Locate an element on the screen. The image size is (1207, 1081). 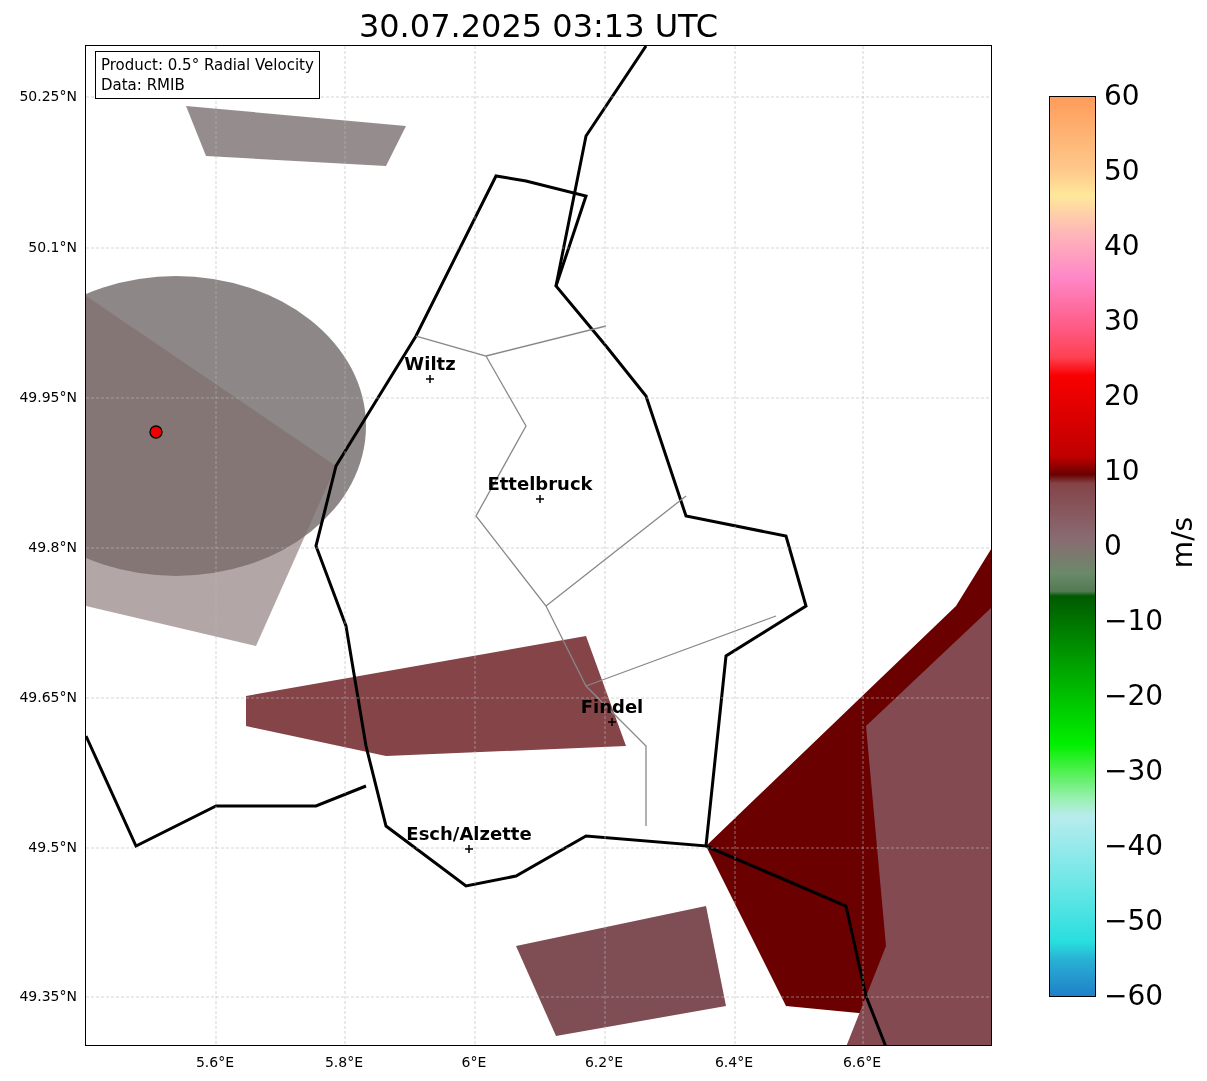
longitude-label: 6.4°E is located at coordinates (734, 1062).